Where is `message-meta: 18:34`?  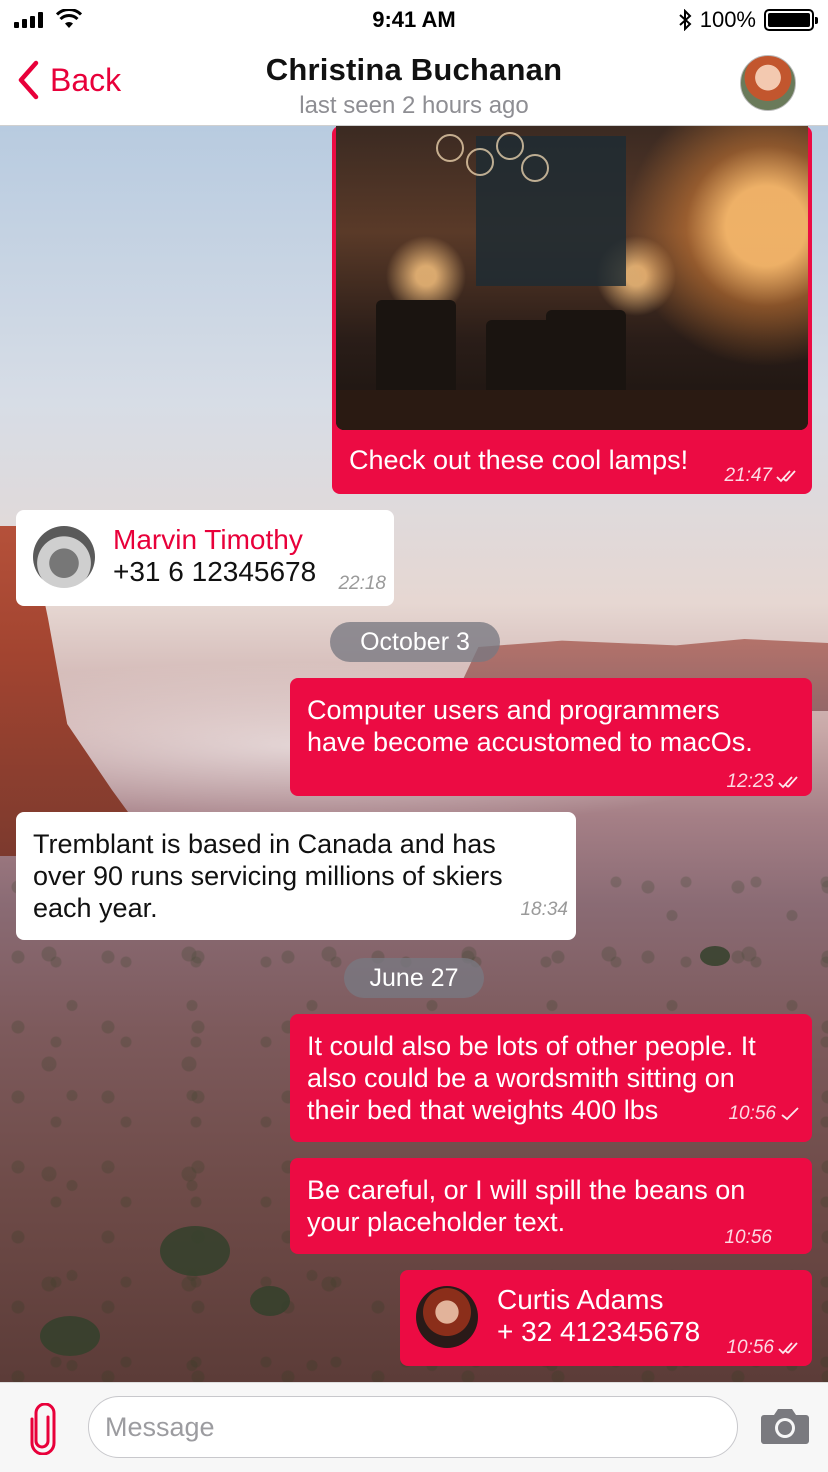
message-meta: 18:34 is located at coordinates (544, 910).